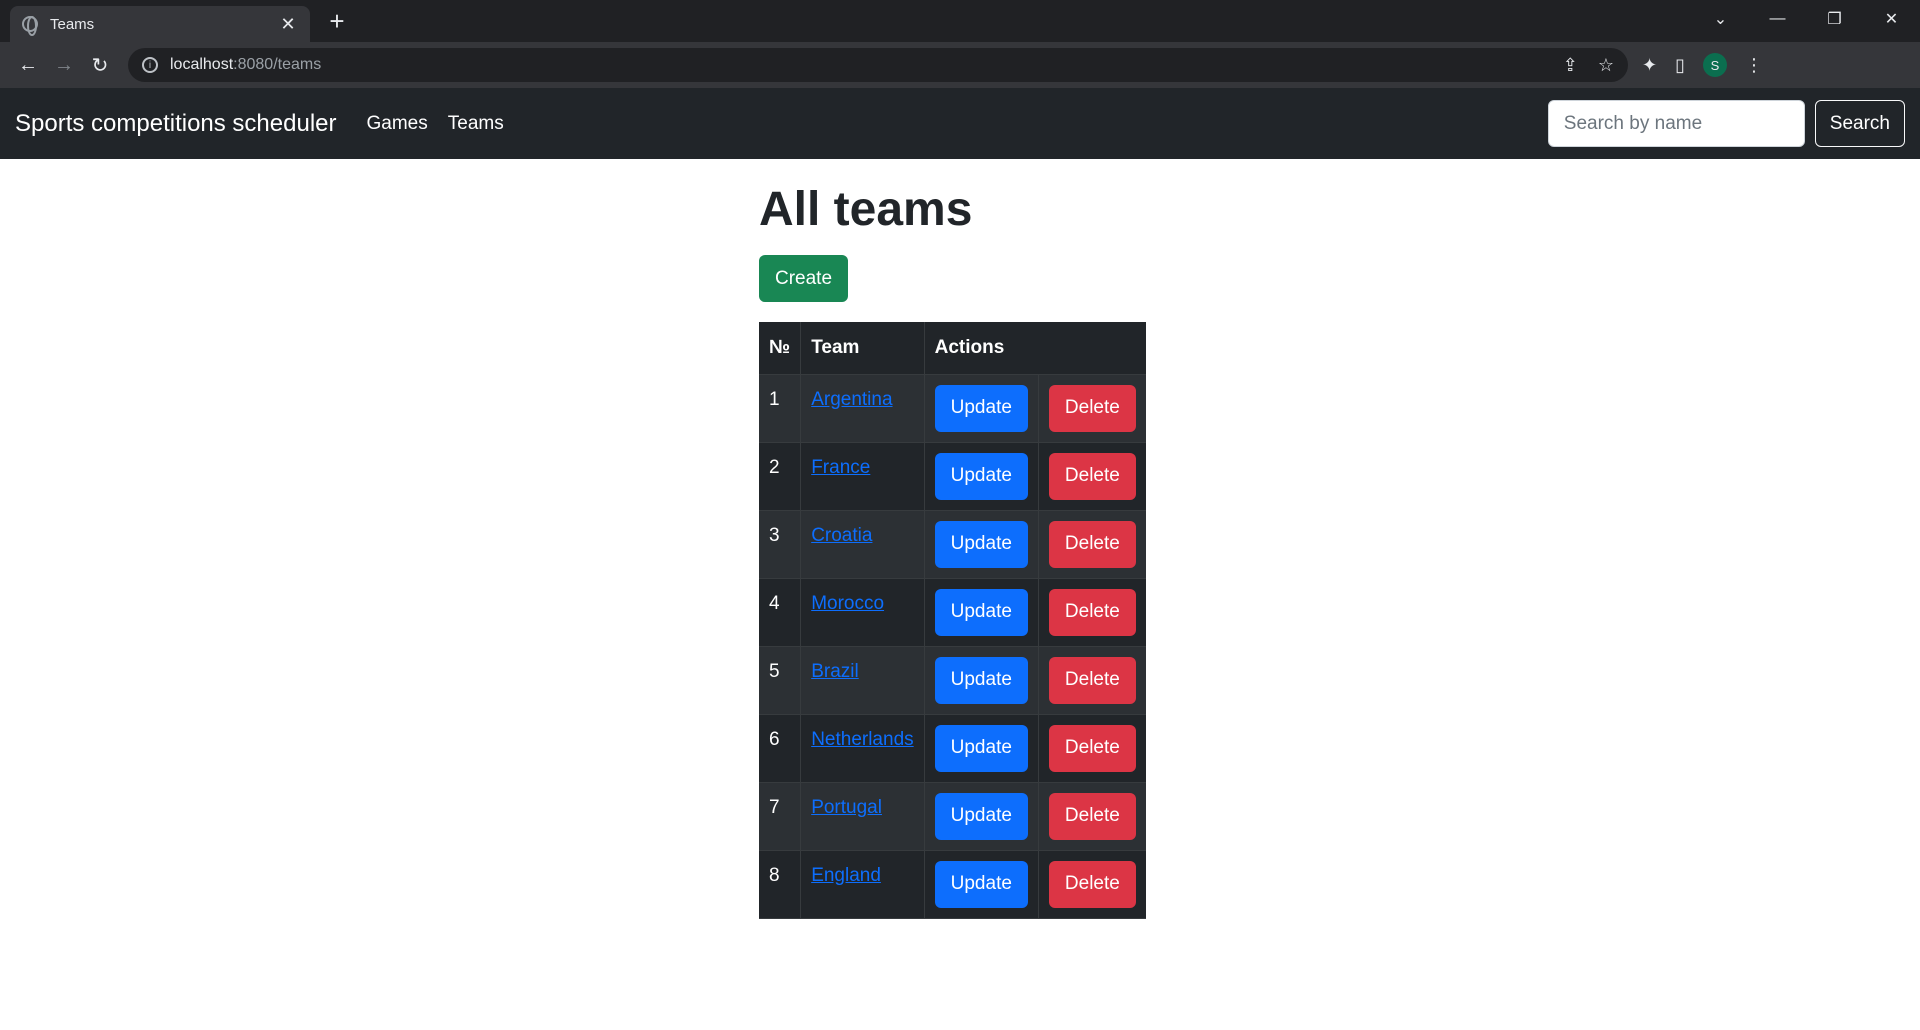 The height and width of the screenshot is (1030, 1920). What do you see at coordinates (288, 24) in the screenshot?
I see `close-tab-icon: ✕` at bounding box center [288, 24].